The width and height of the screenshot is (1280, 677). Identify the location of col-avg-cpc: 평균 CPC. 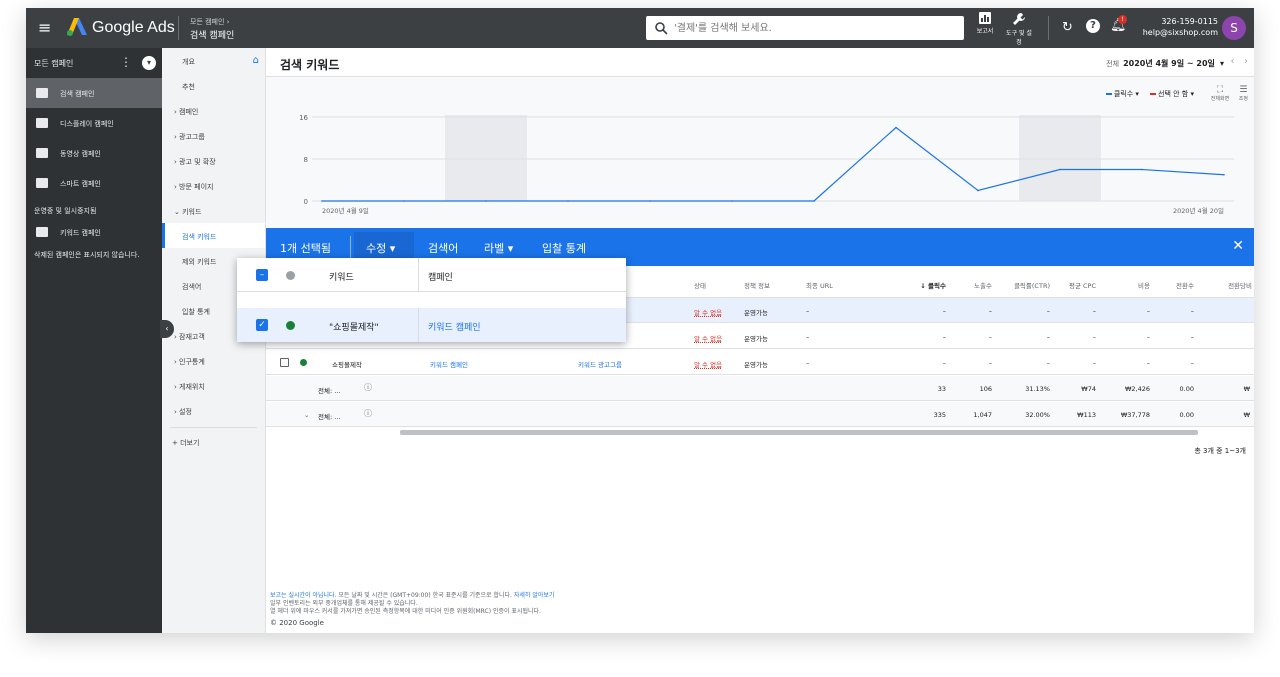
(1076, 285).